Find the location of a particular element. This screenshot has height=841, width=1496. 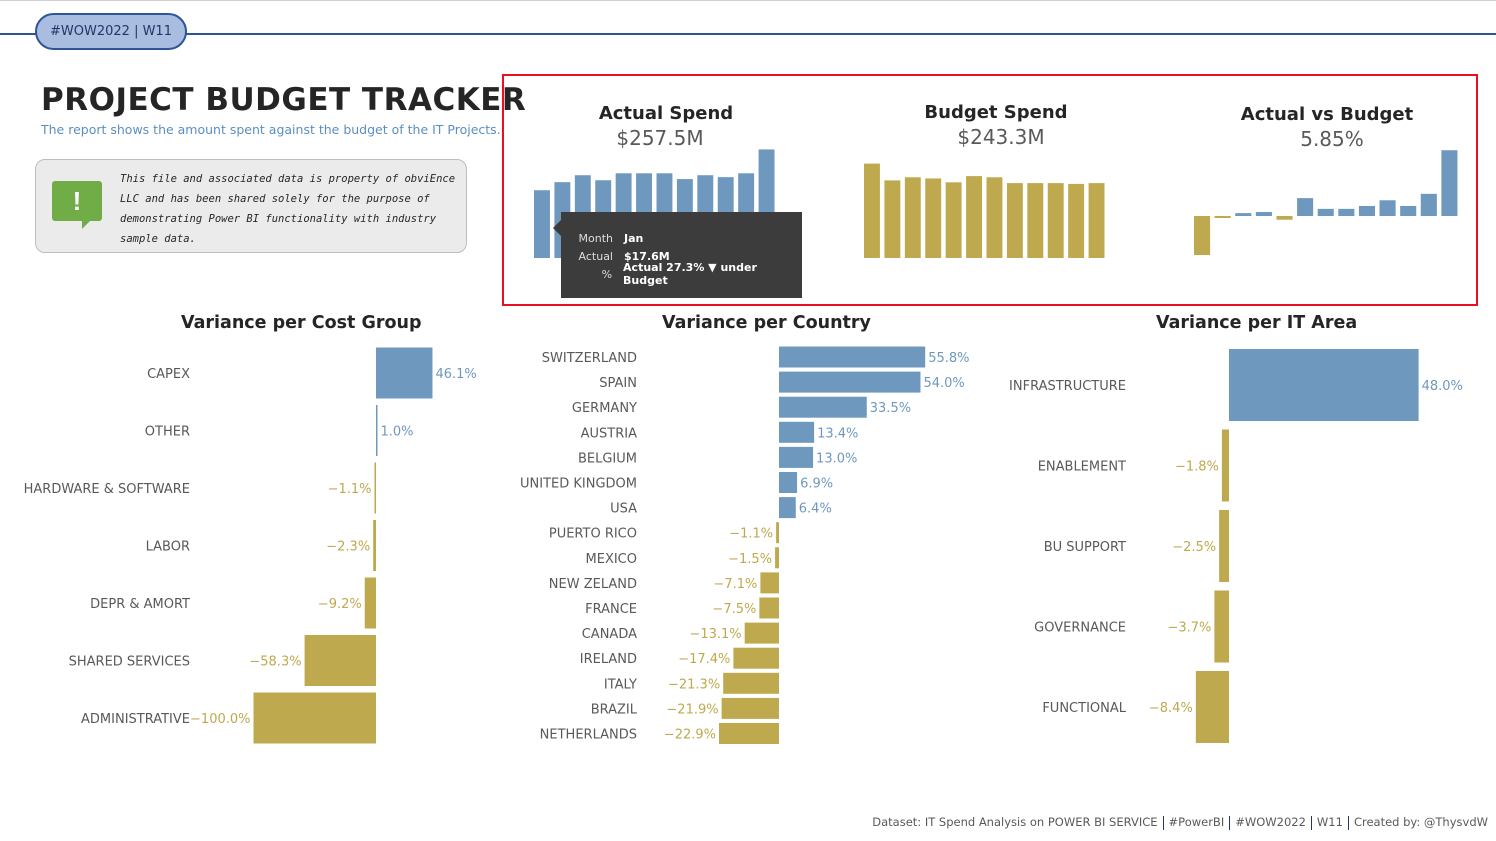

column-sep is located at coordinates (1035, 220).